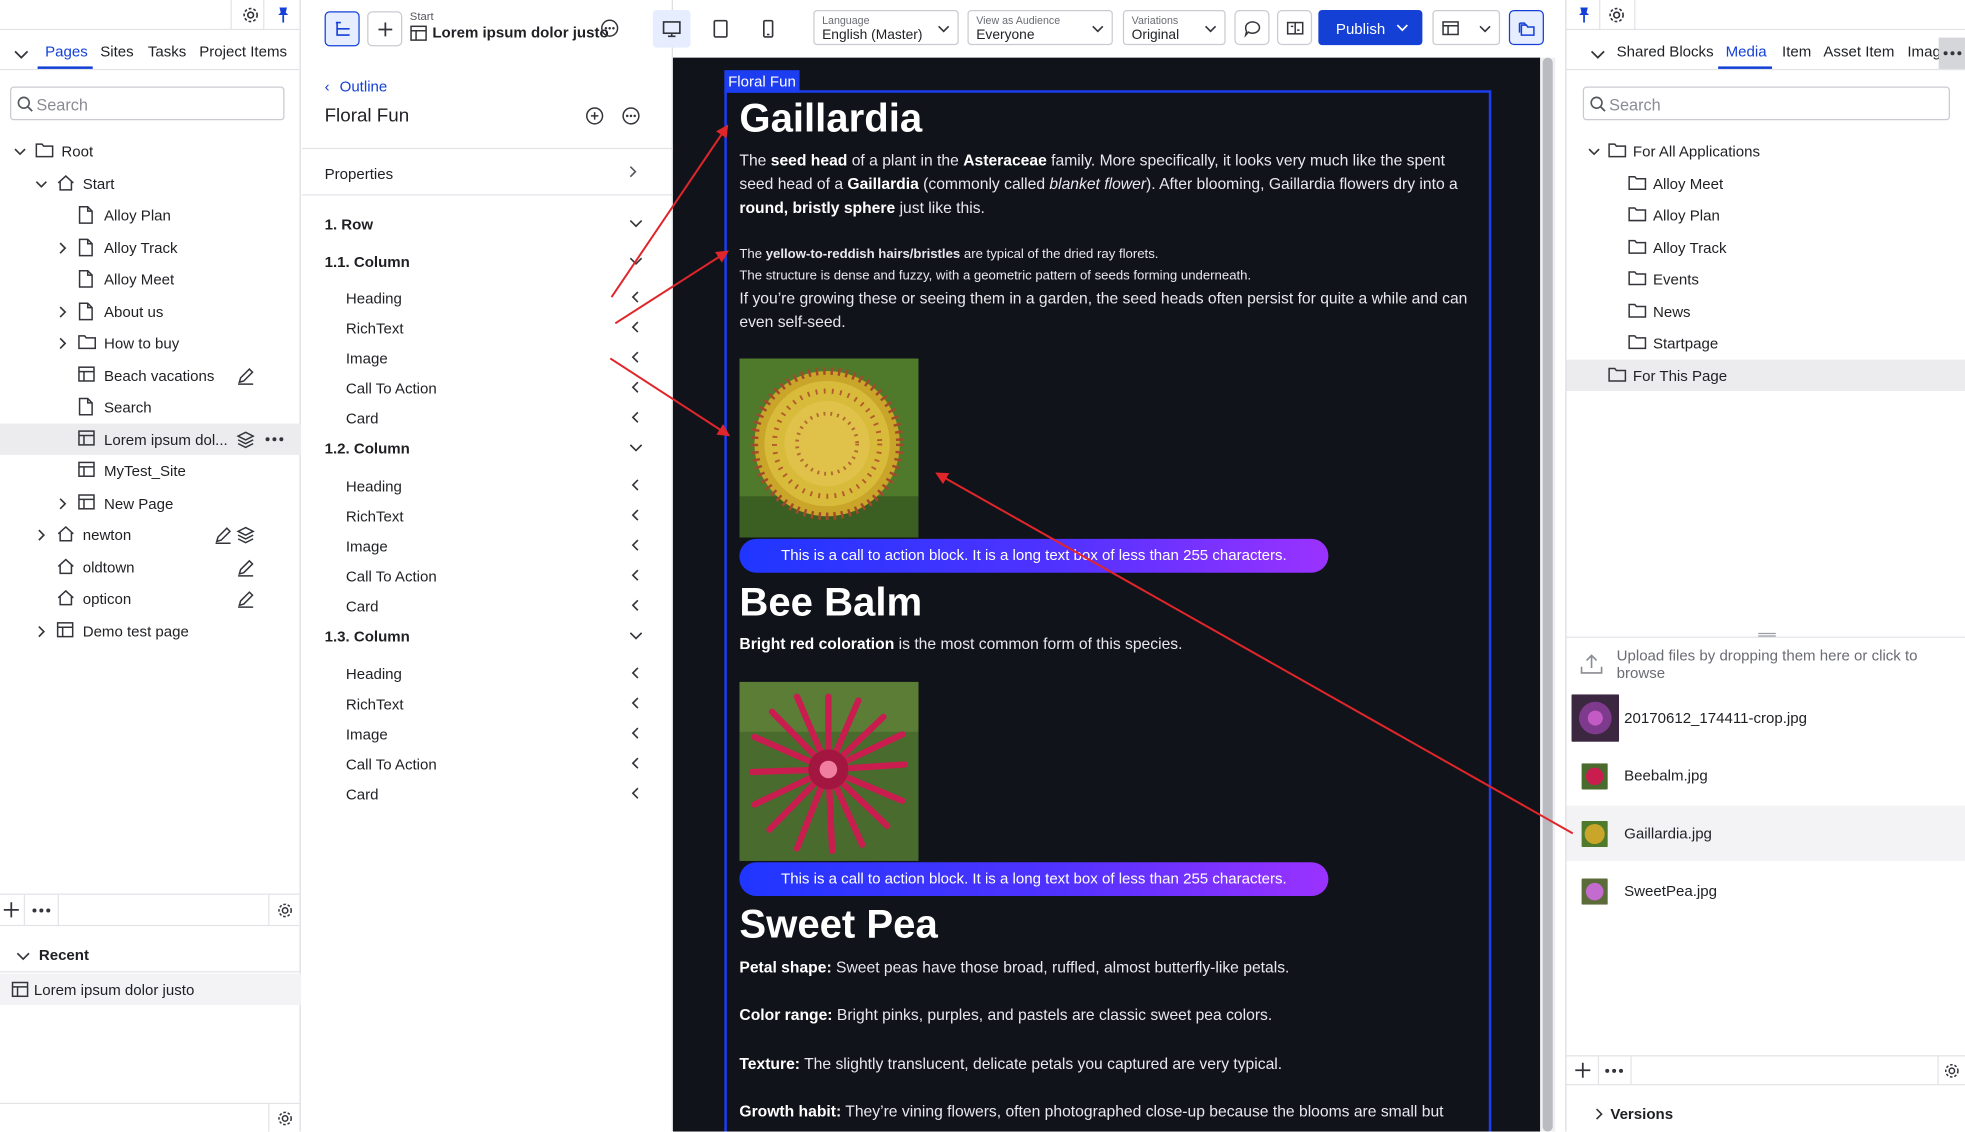 Image resolution: width=1965 pixels, height=1132 pixels. I want to click on outline-group: 1.2. Column, so click(487, 451).